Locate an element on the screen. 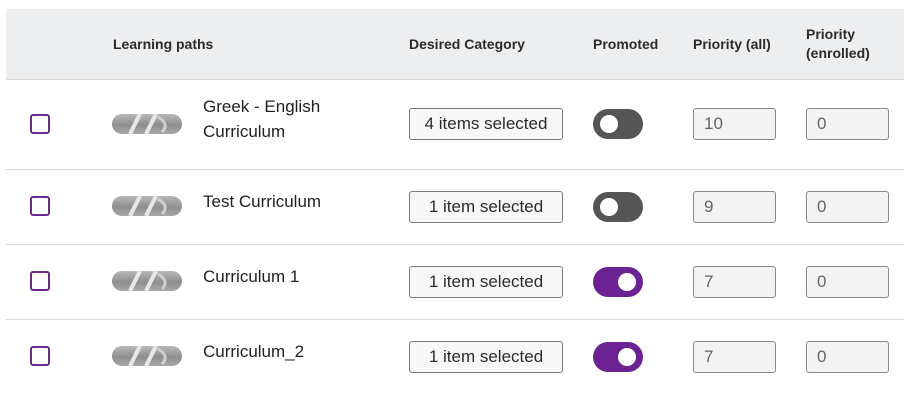 This screenshot has height=393, width=921. learning-path-name: Greek - English Curriculum is located at coordinates (293, 119).